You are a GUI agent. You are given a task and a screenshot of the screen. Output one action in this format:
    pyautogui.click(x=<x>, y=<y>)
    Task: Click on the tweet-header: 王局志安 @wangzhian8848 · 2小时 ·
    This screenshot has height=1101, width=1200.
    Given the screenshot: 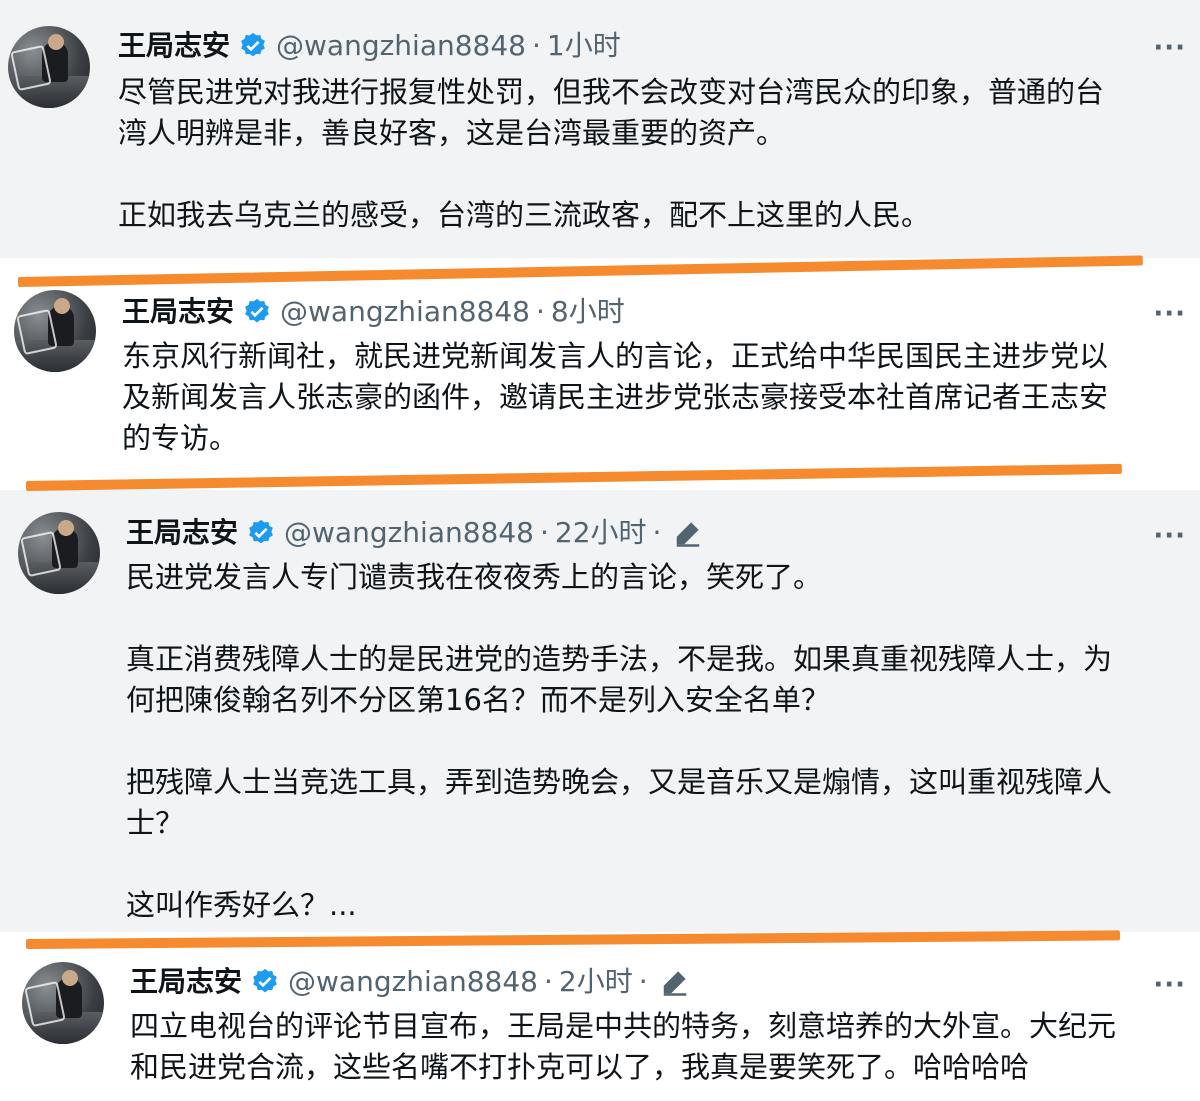 What is the action you would take?
    pyautogui.click(x=410, y=982)
    